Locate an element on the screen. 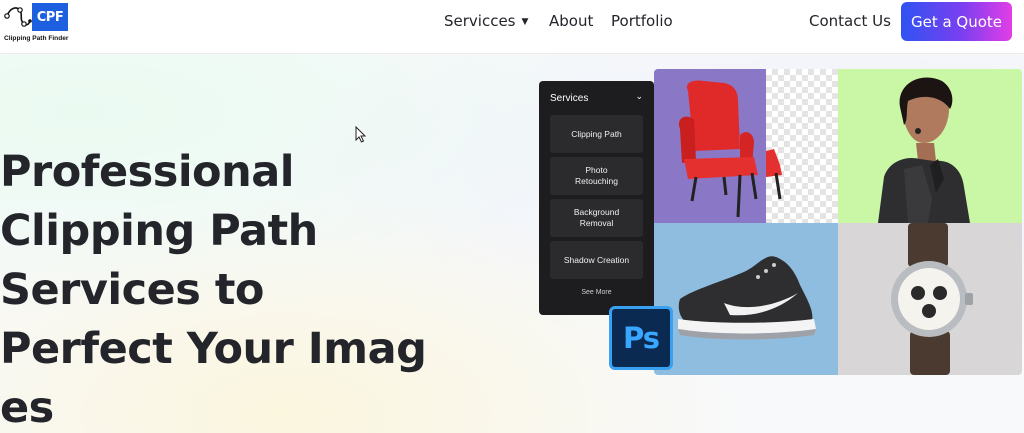 This screenshot has width=1024, height=433. portrait-icon is located at coordinates (924, 150).